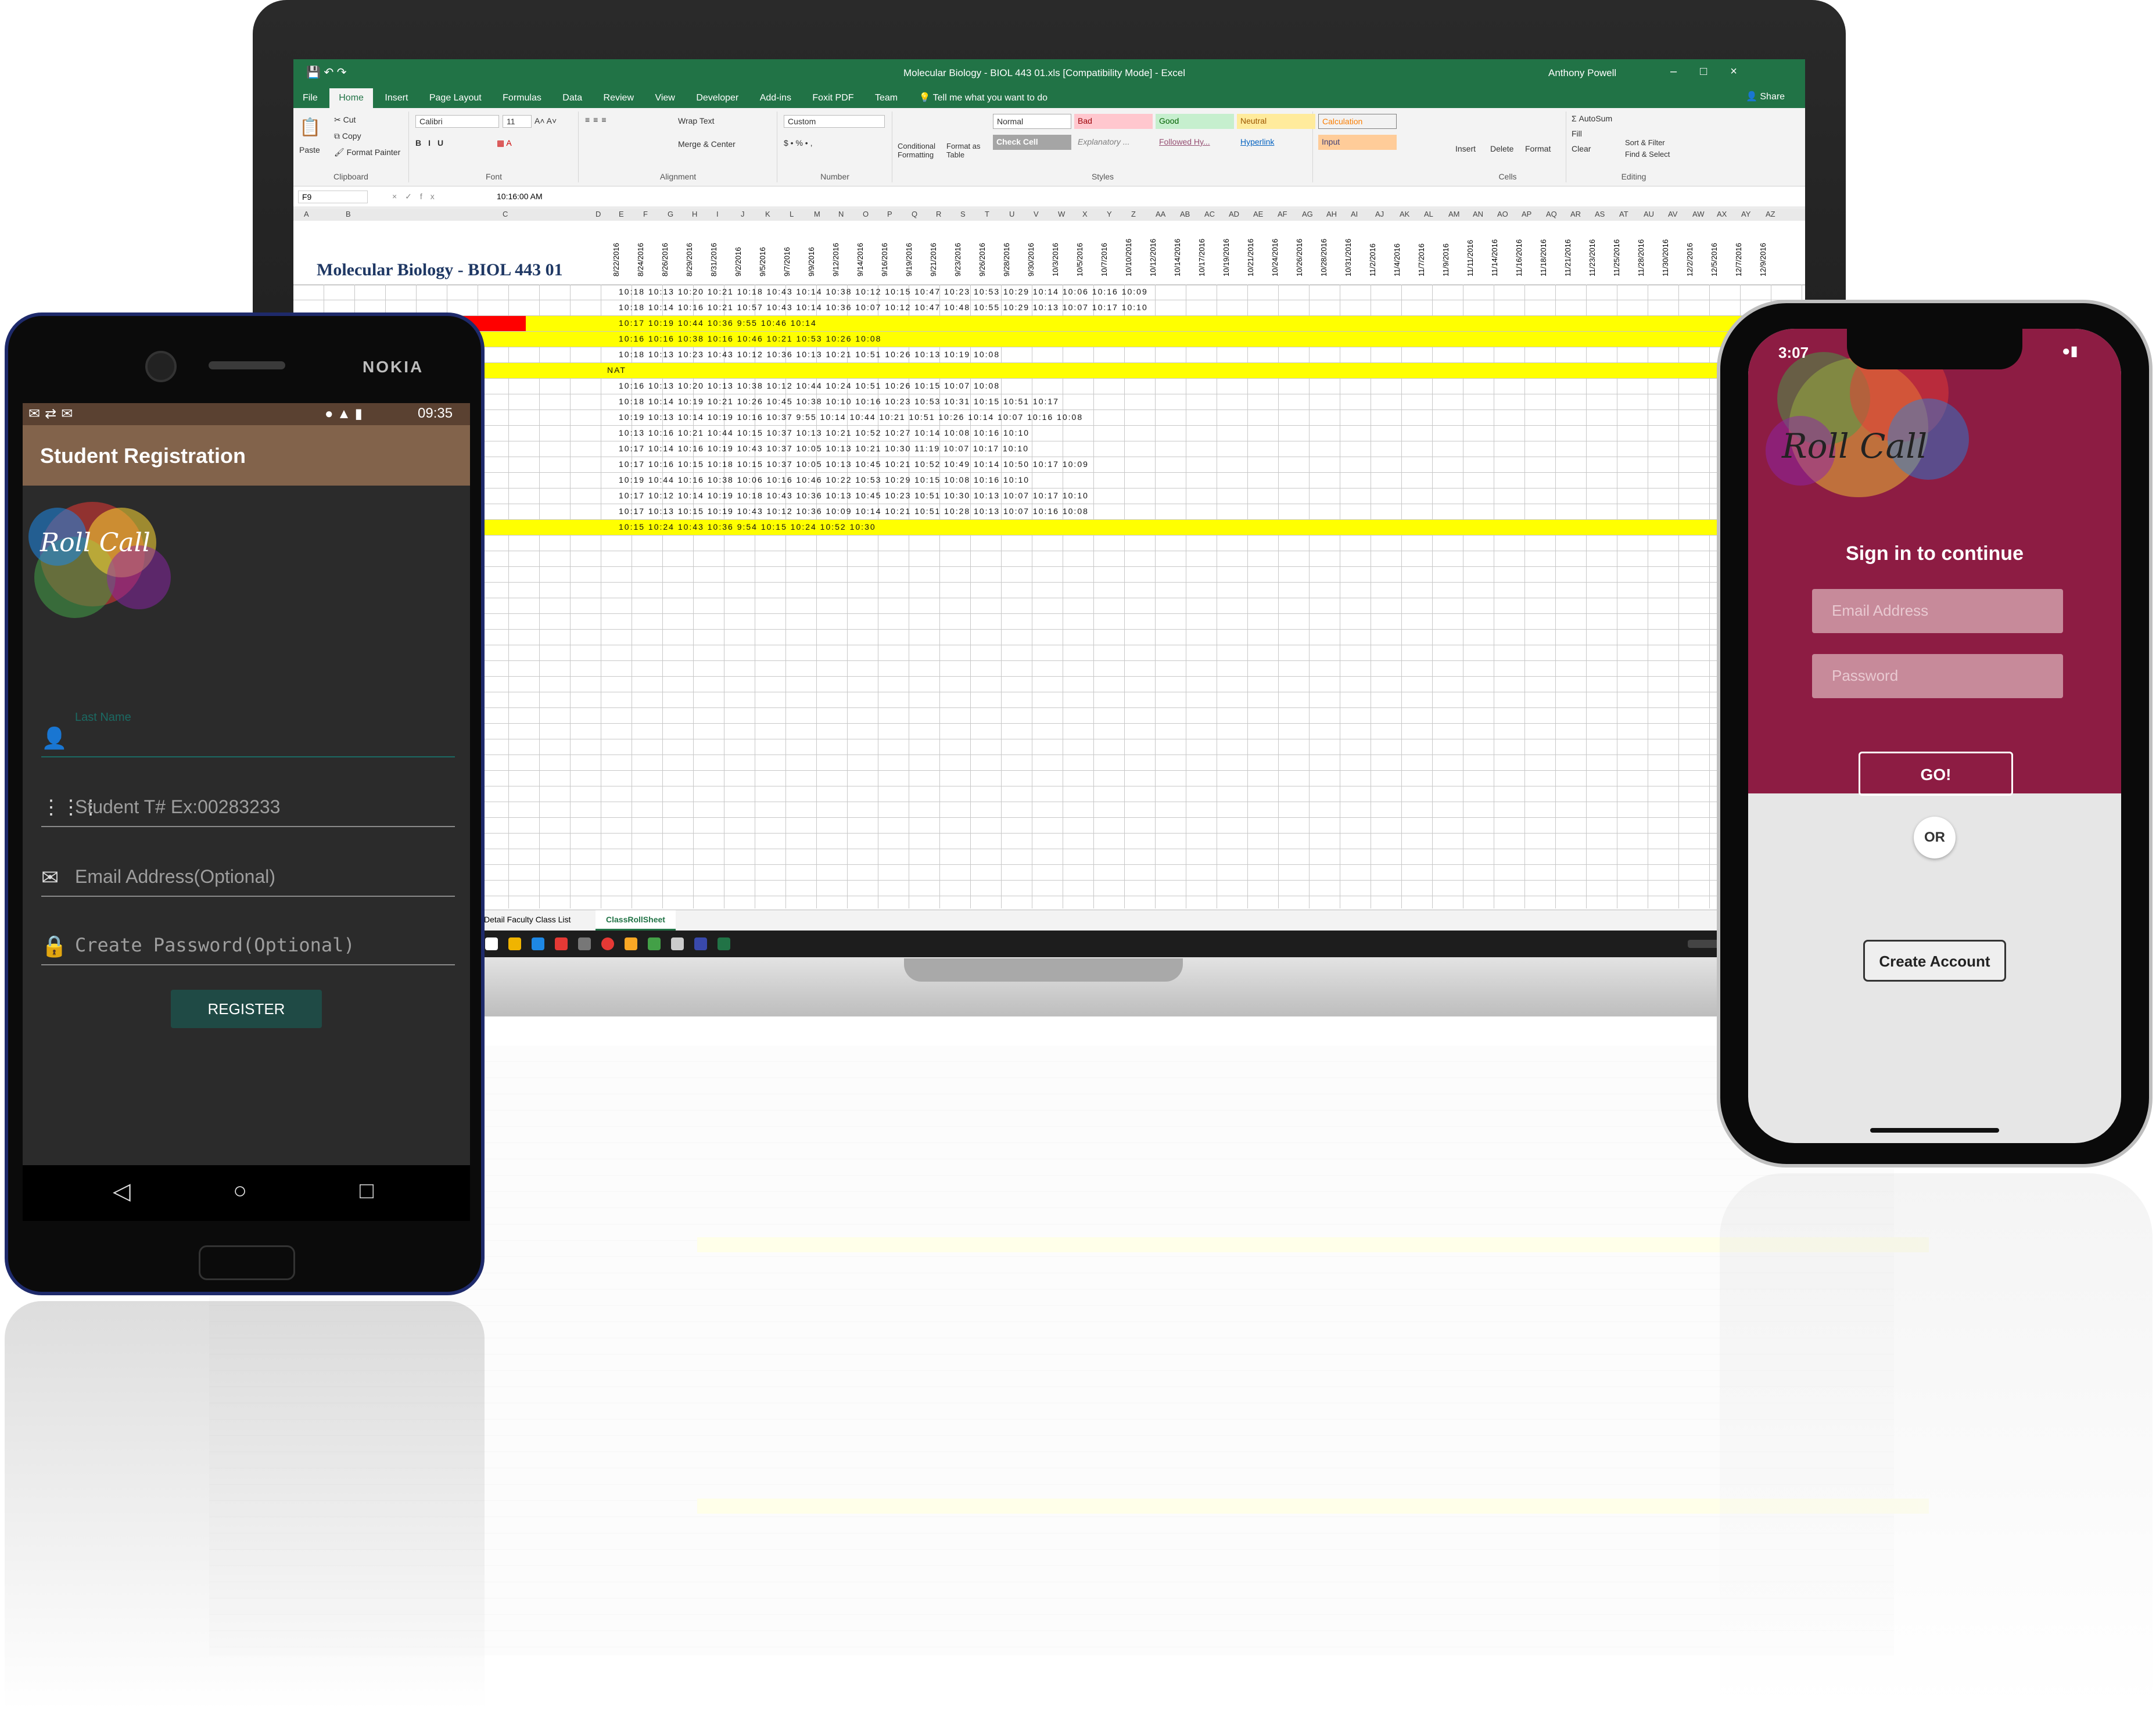 The height and width of the screenshot is (1710, 2156). What do you see at coordinates (1133, 214) in the screenshot?
I see `column-header: Z` at bounding box center [1133, 214].